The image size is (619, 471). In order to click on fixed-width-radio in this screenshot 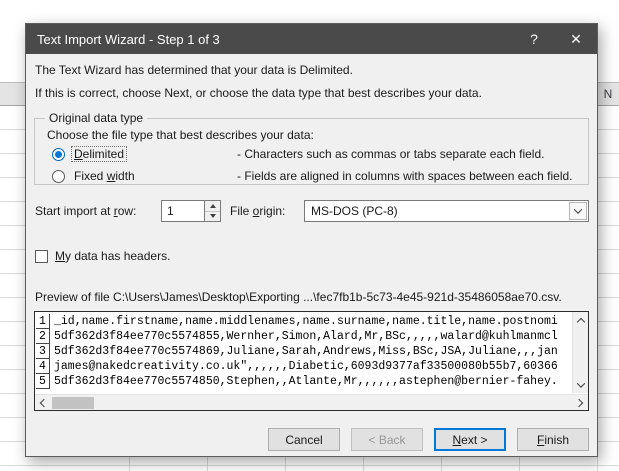, I will do `click(58, 176)`.